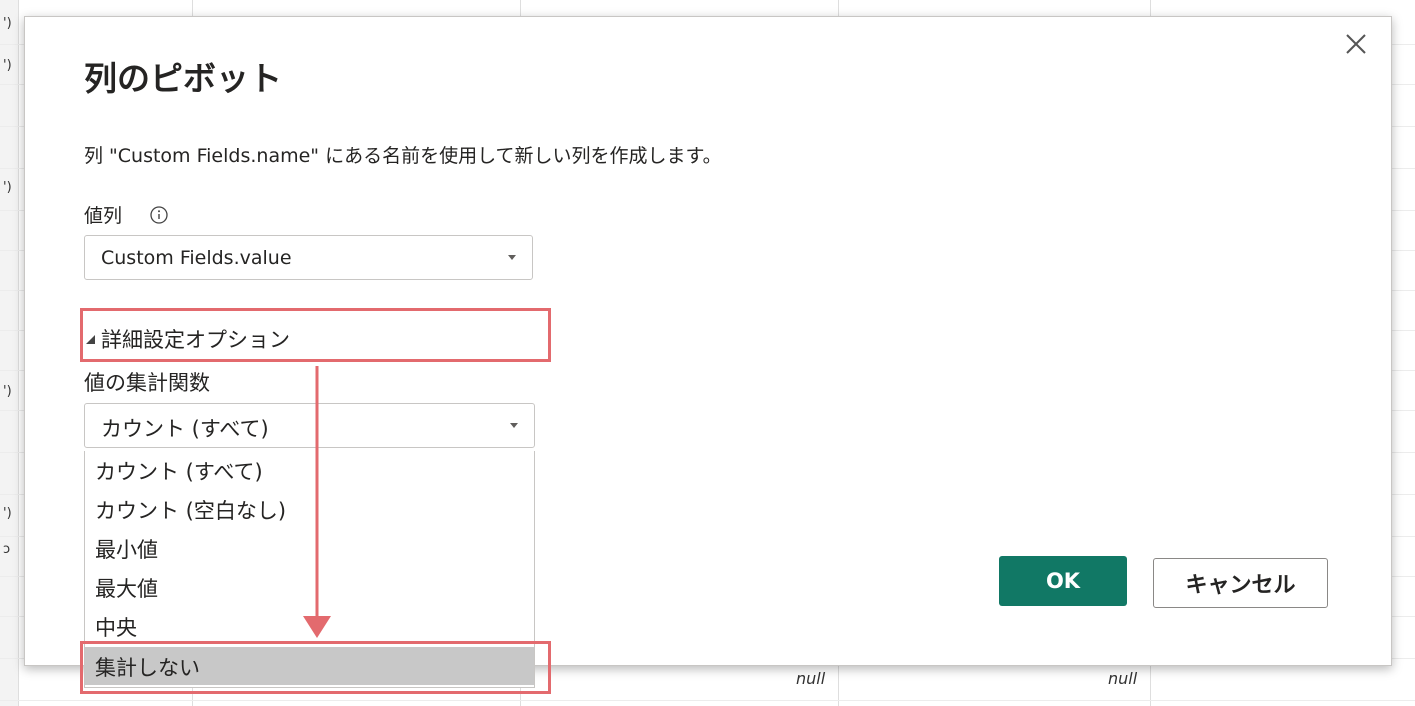 This screenshot has width=1415, height=706. Describe the element at coordinates (103, 216) in the screenshot. I see `values-column-label: 値列` at that location.